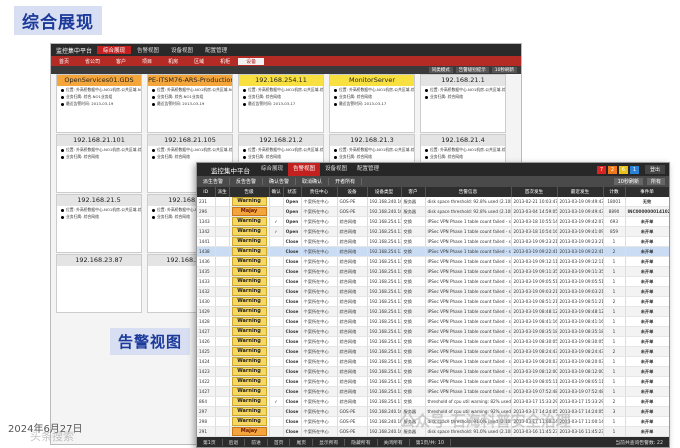 The image size is (680, 448). What do you see at coordinates (612, 170) in the screenshot?
I see `major-count-badge: 2` at bounding box center [612, 170].